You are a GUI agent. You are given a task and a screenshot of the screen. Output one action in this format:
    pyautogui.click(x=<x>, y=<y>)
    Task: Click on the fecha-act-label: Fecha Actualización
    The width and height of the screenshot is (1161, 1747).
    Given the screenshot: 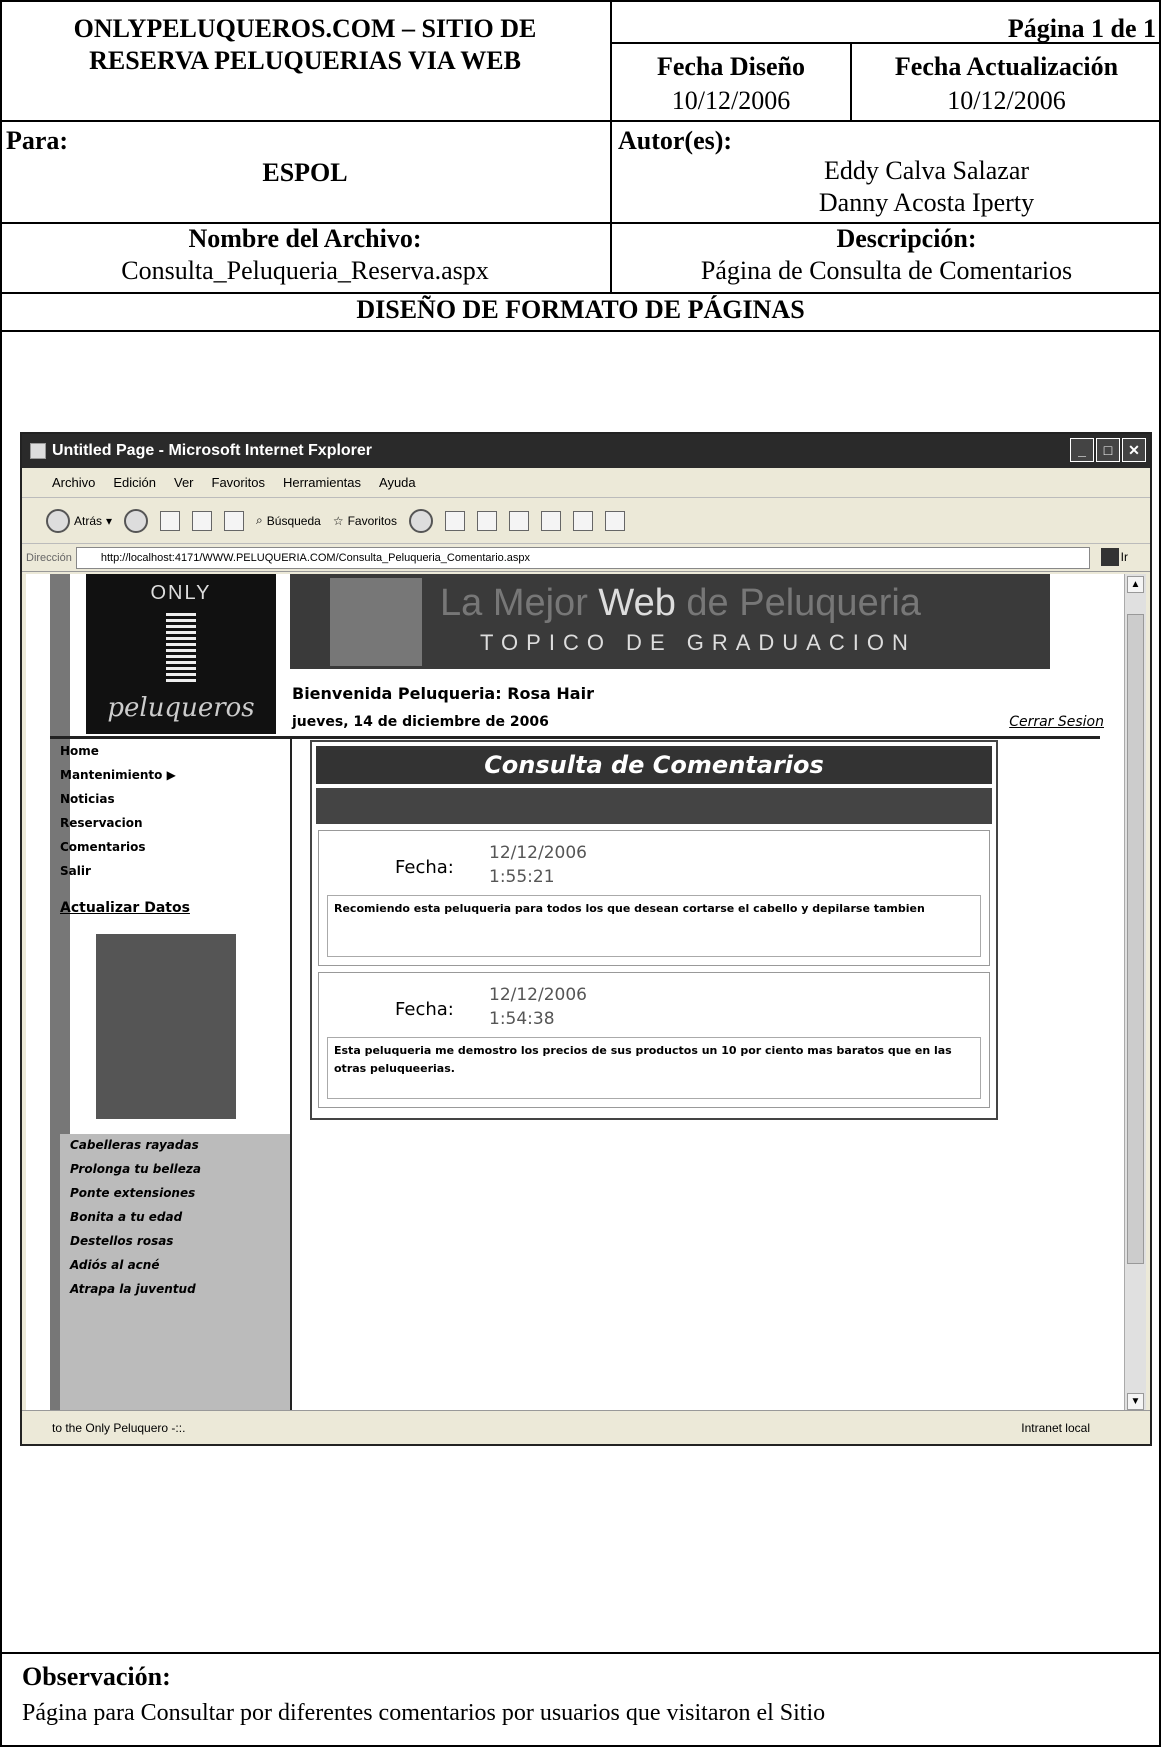 What is the action you would take?
    pyautogui.click(x=1006, y=66)
    